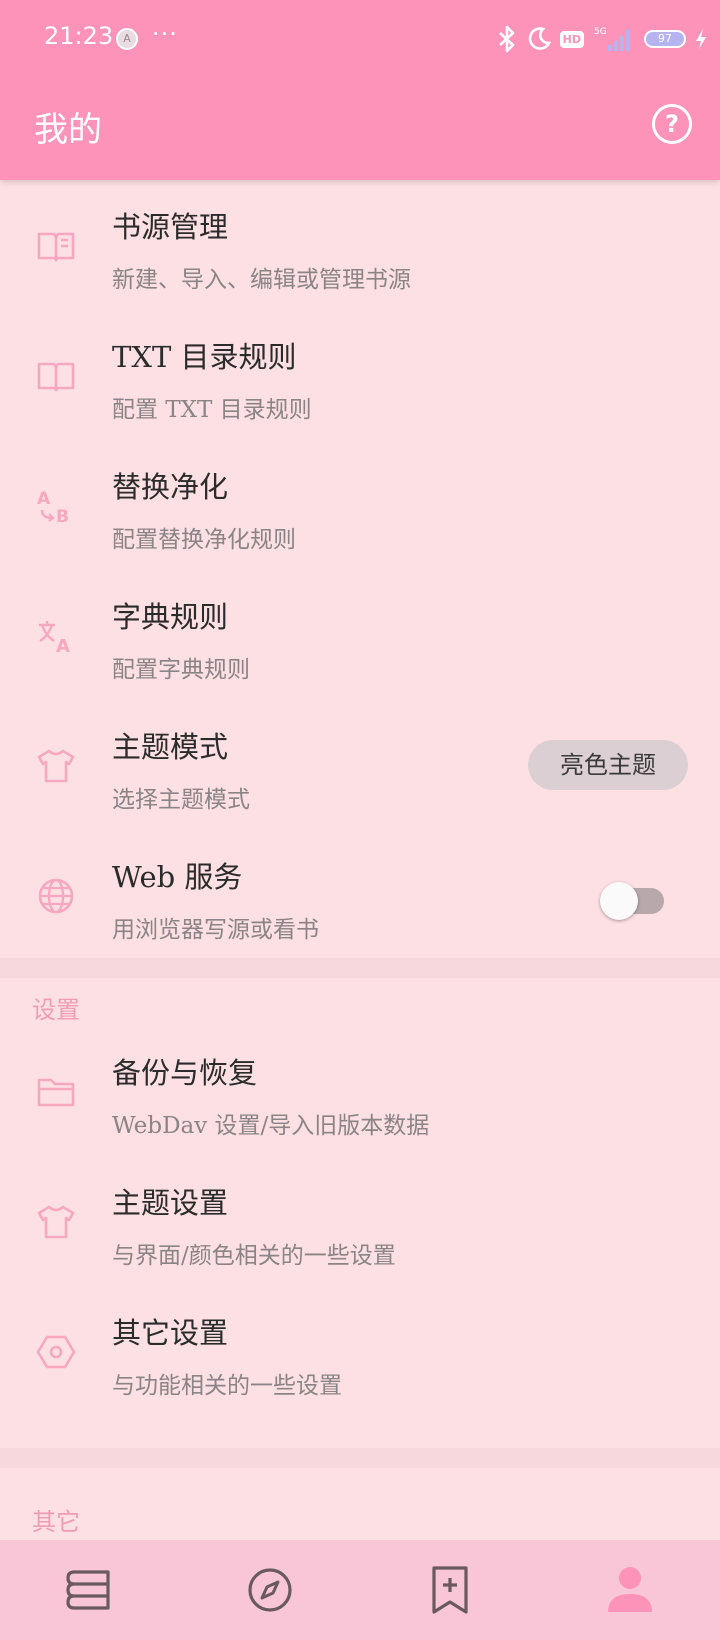 The height and width of the screenshot is (1640, 720). What do you see at coordinates (56, 1522) in the screenshot?
I see `section-label-other: 其它` at bounding box center [56, 1522].